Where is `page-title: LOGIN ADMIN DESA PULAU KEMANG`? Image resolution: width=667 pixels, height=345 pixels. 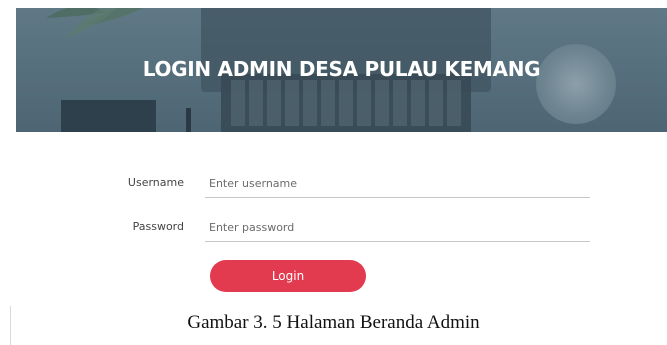 page-title: LOGIN ADMIN DESA PULAU KEMANG is located at coordinates (341, 69).